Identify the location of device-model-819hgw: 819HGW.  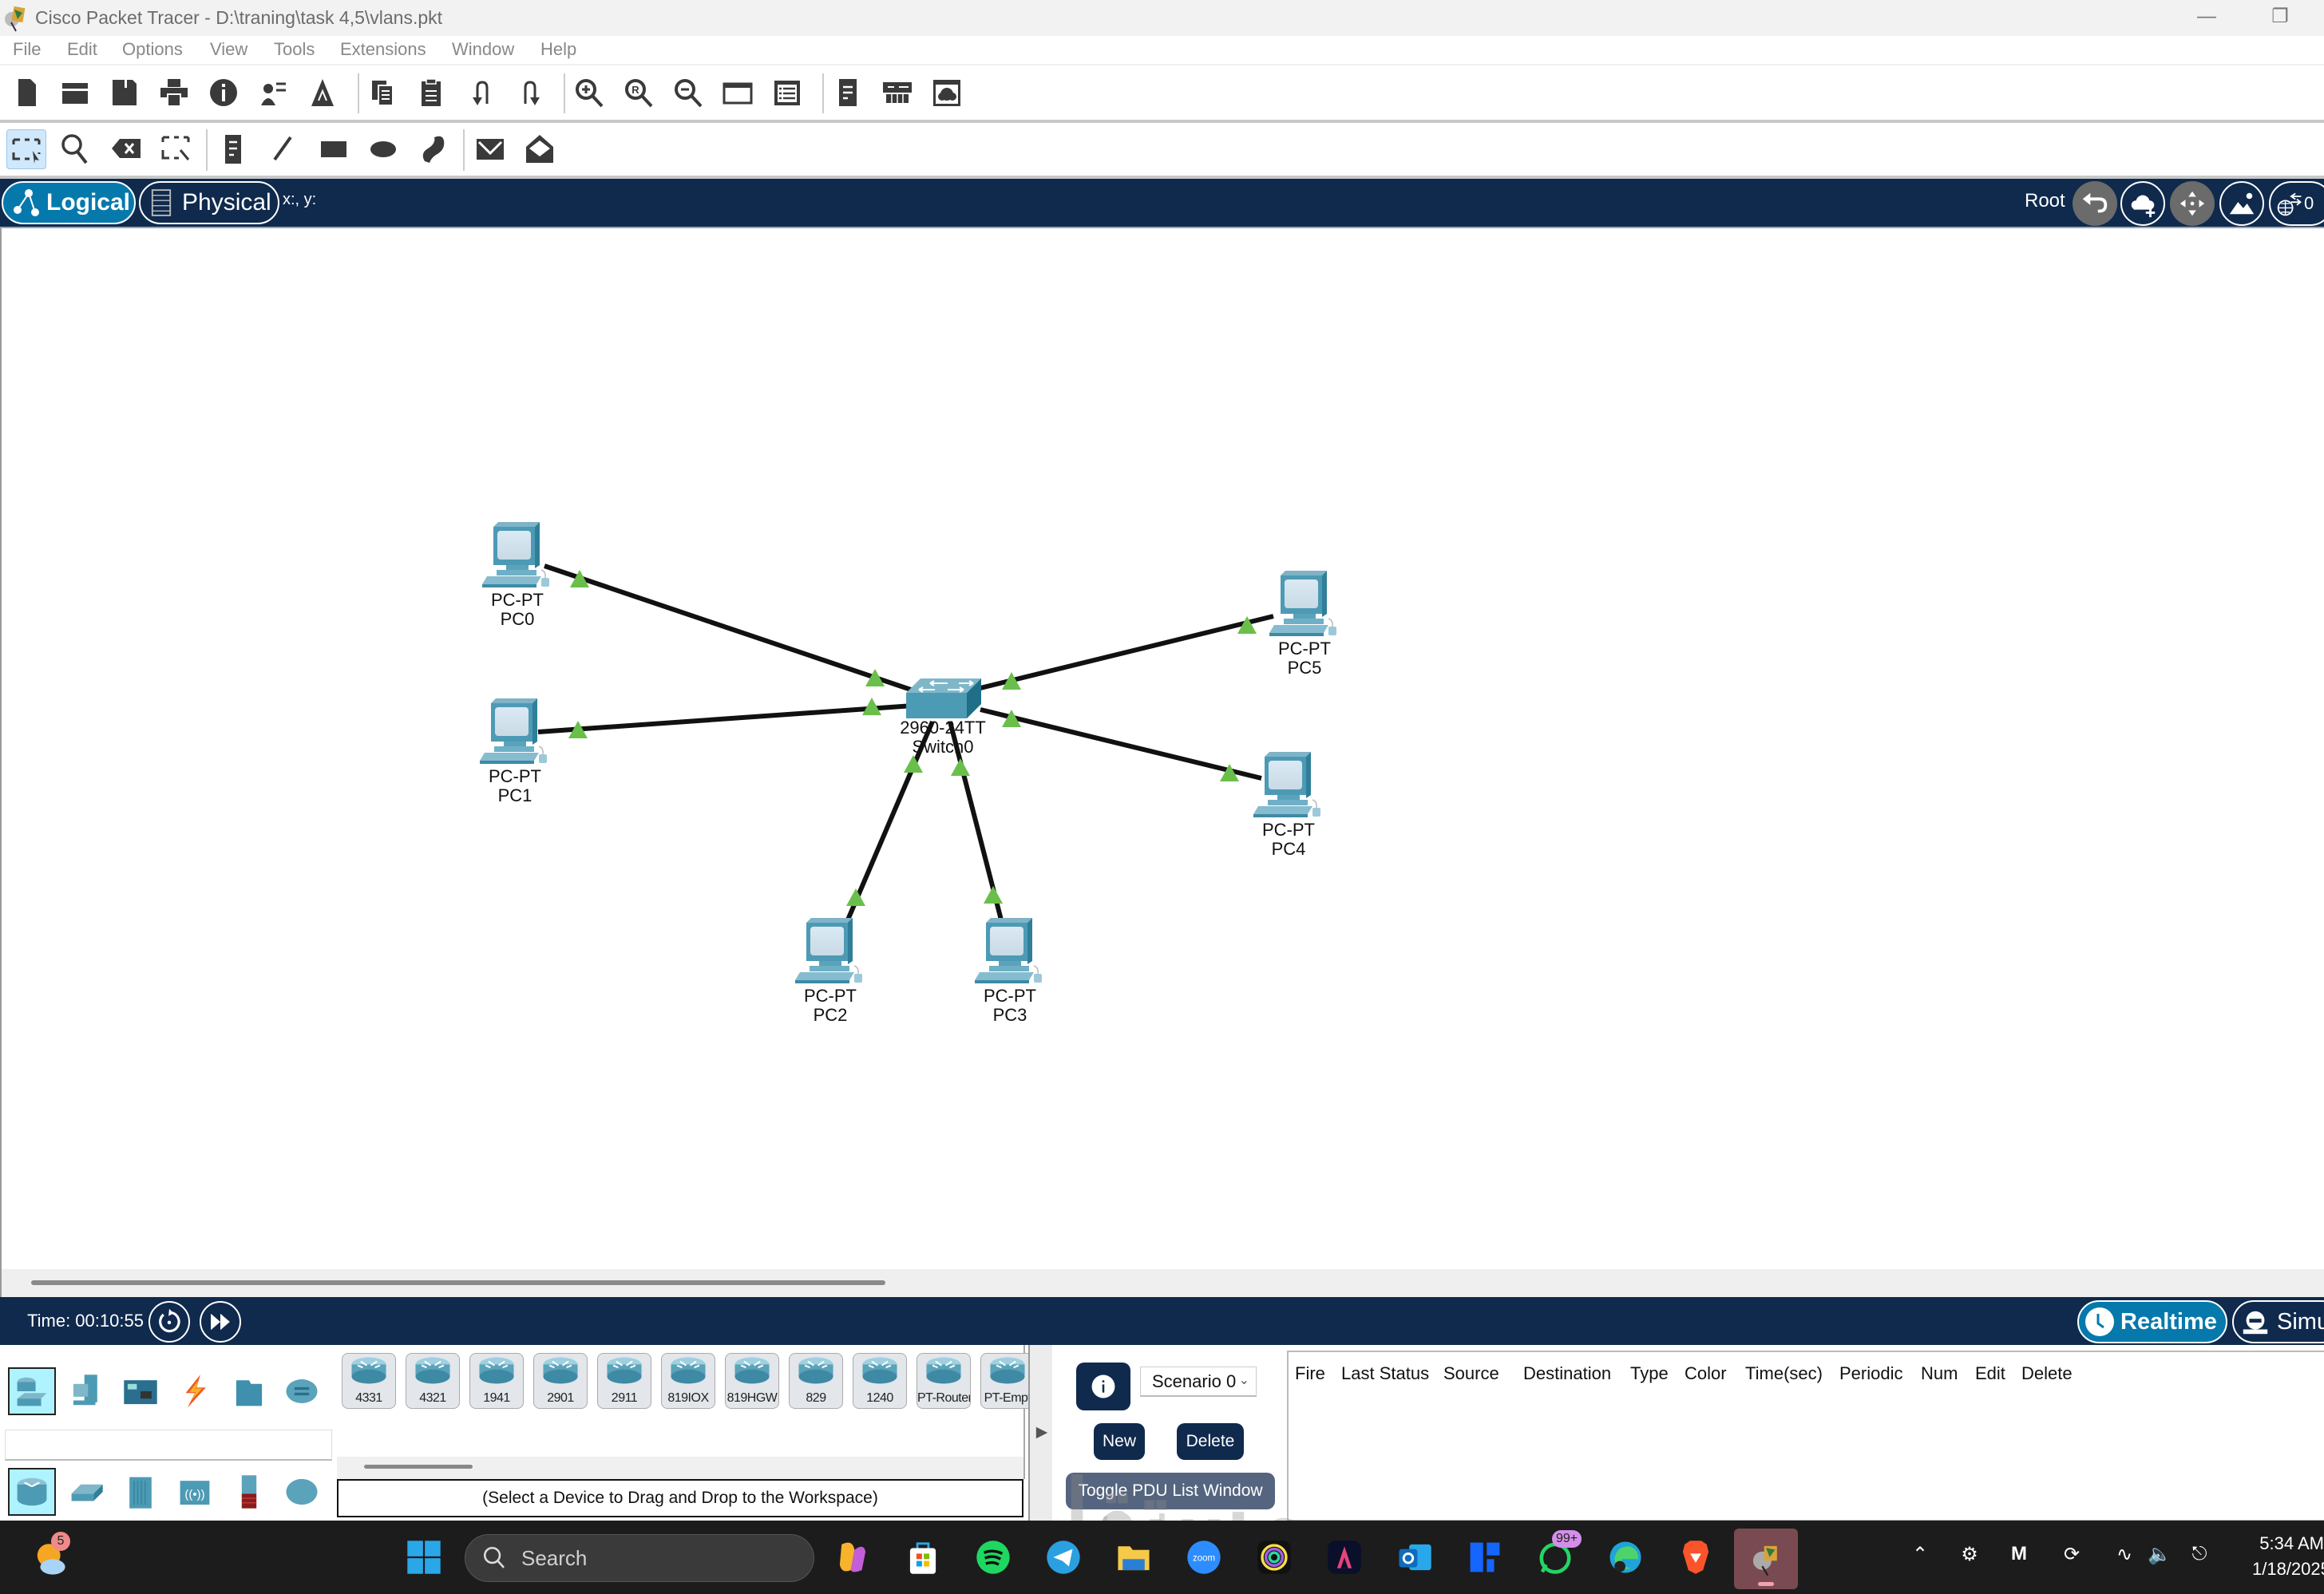
(752, 1381).